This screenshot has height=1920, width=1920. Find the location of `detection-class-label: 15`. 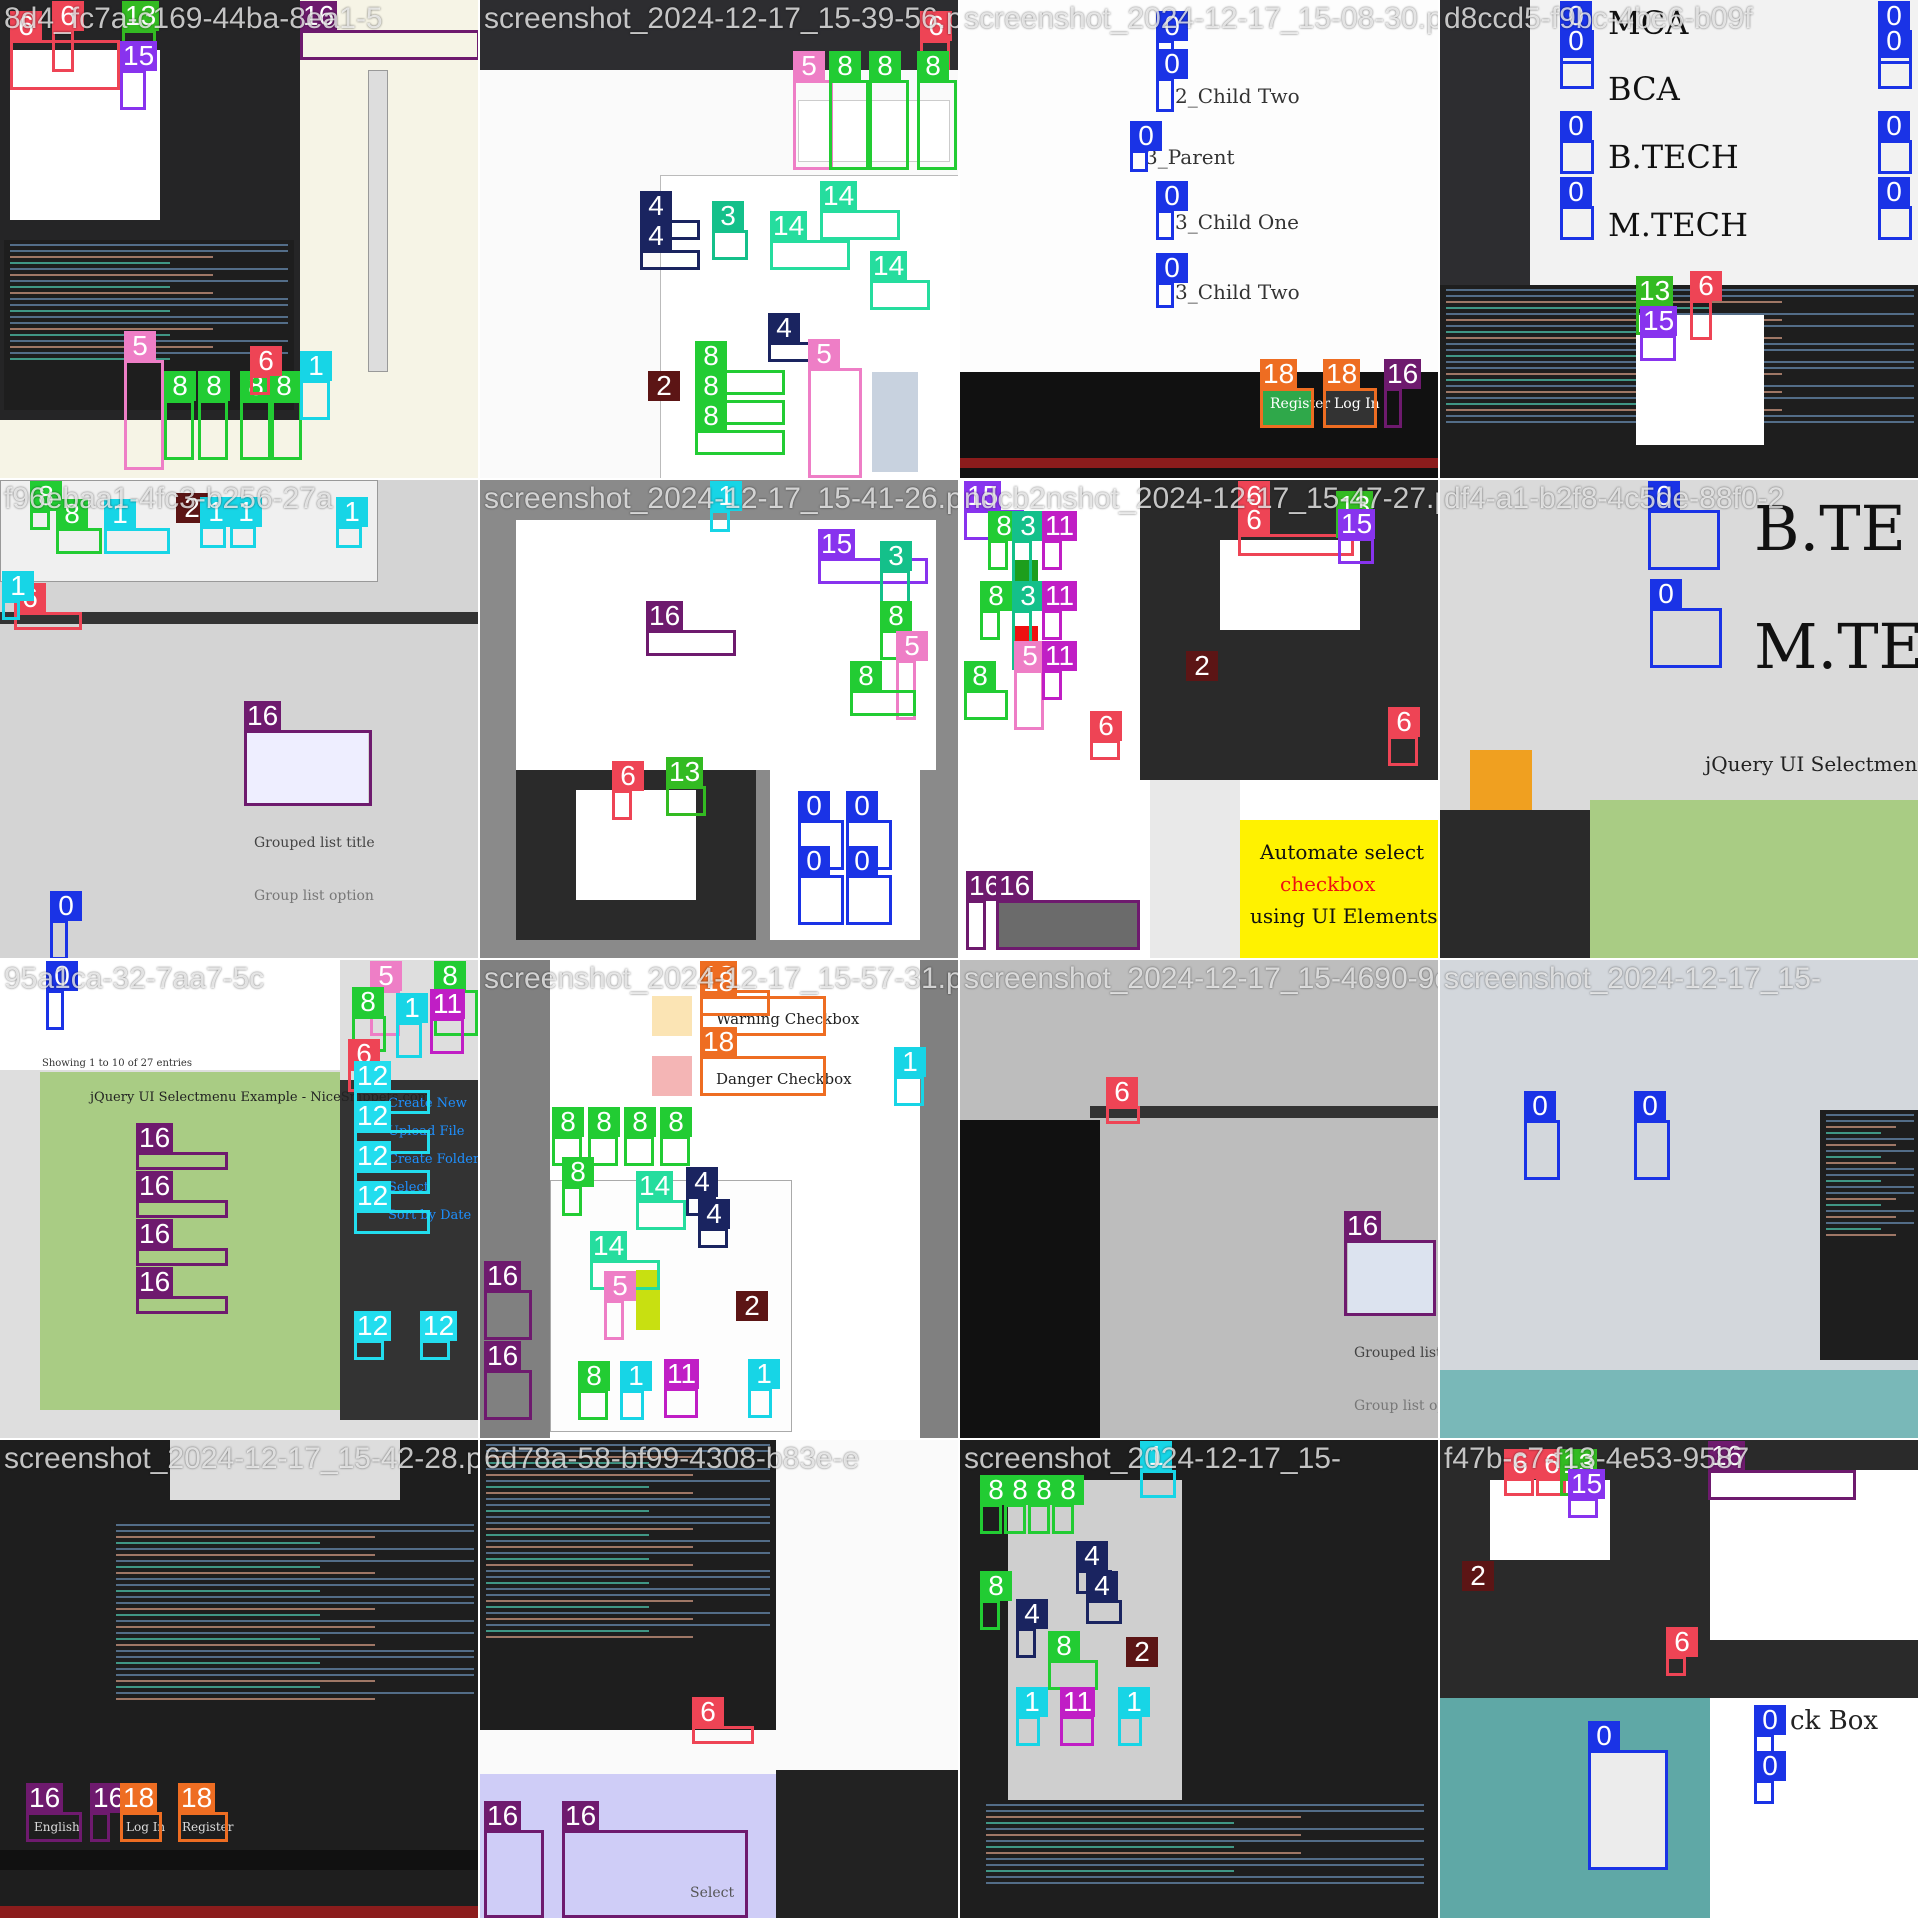

detection-class-label: 15 is located at coordinates (837, 544).